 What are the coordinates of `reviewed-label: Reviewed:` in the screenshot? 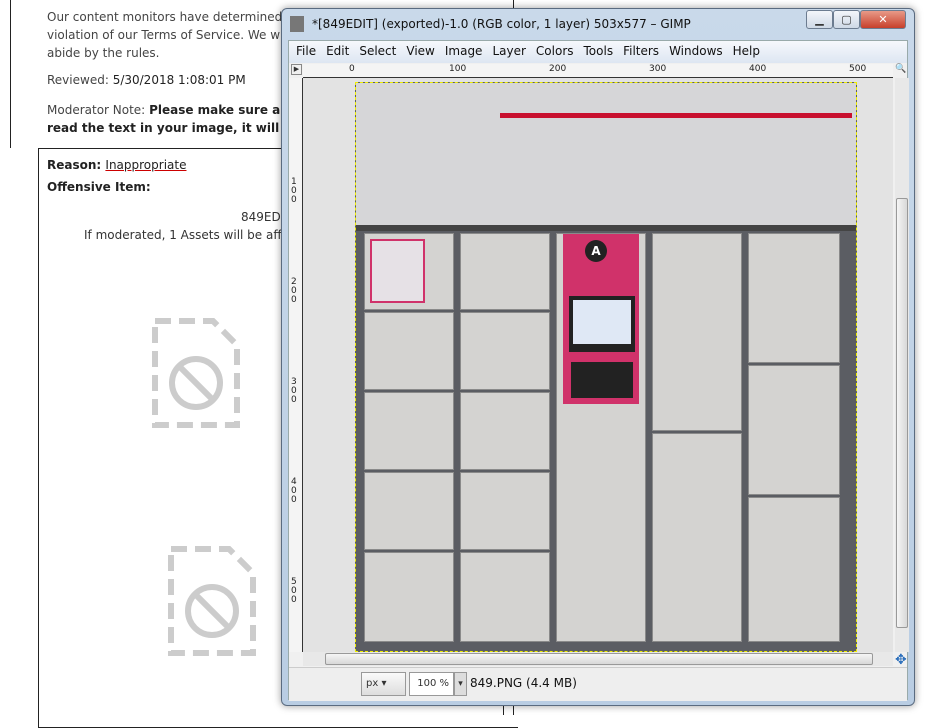 It's located at (78, 80).